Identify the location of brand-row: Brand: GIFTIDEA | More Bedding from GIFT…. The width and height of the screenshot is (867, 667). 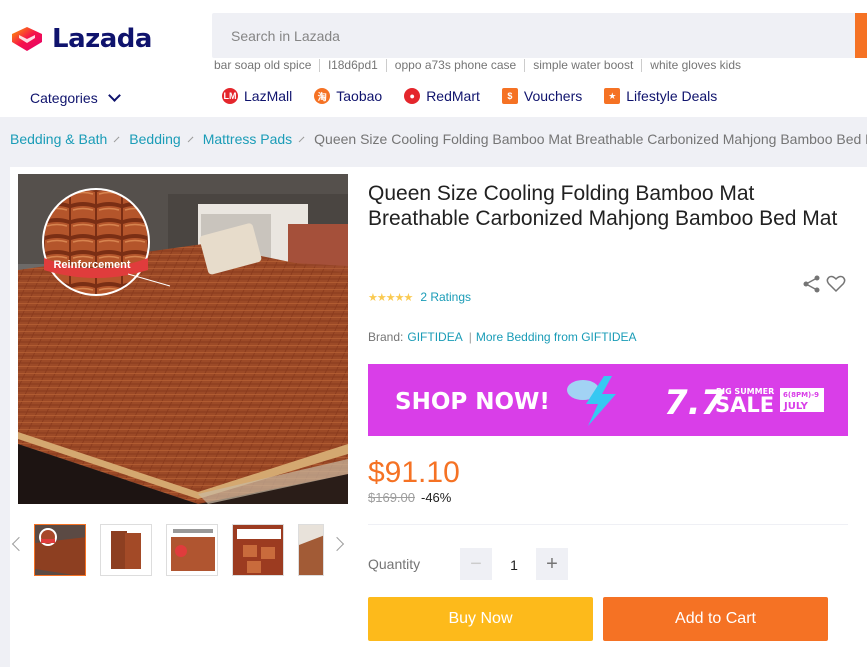
(502, 337).